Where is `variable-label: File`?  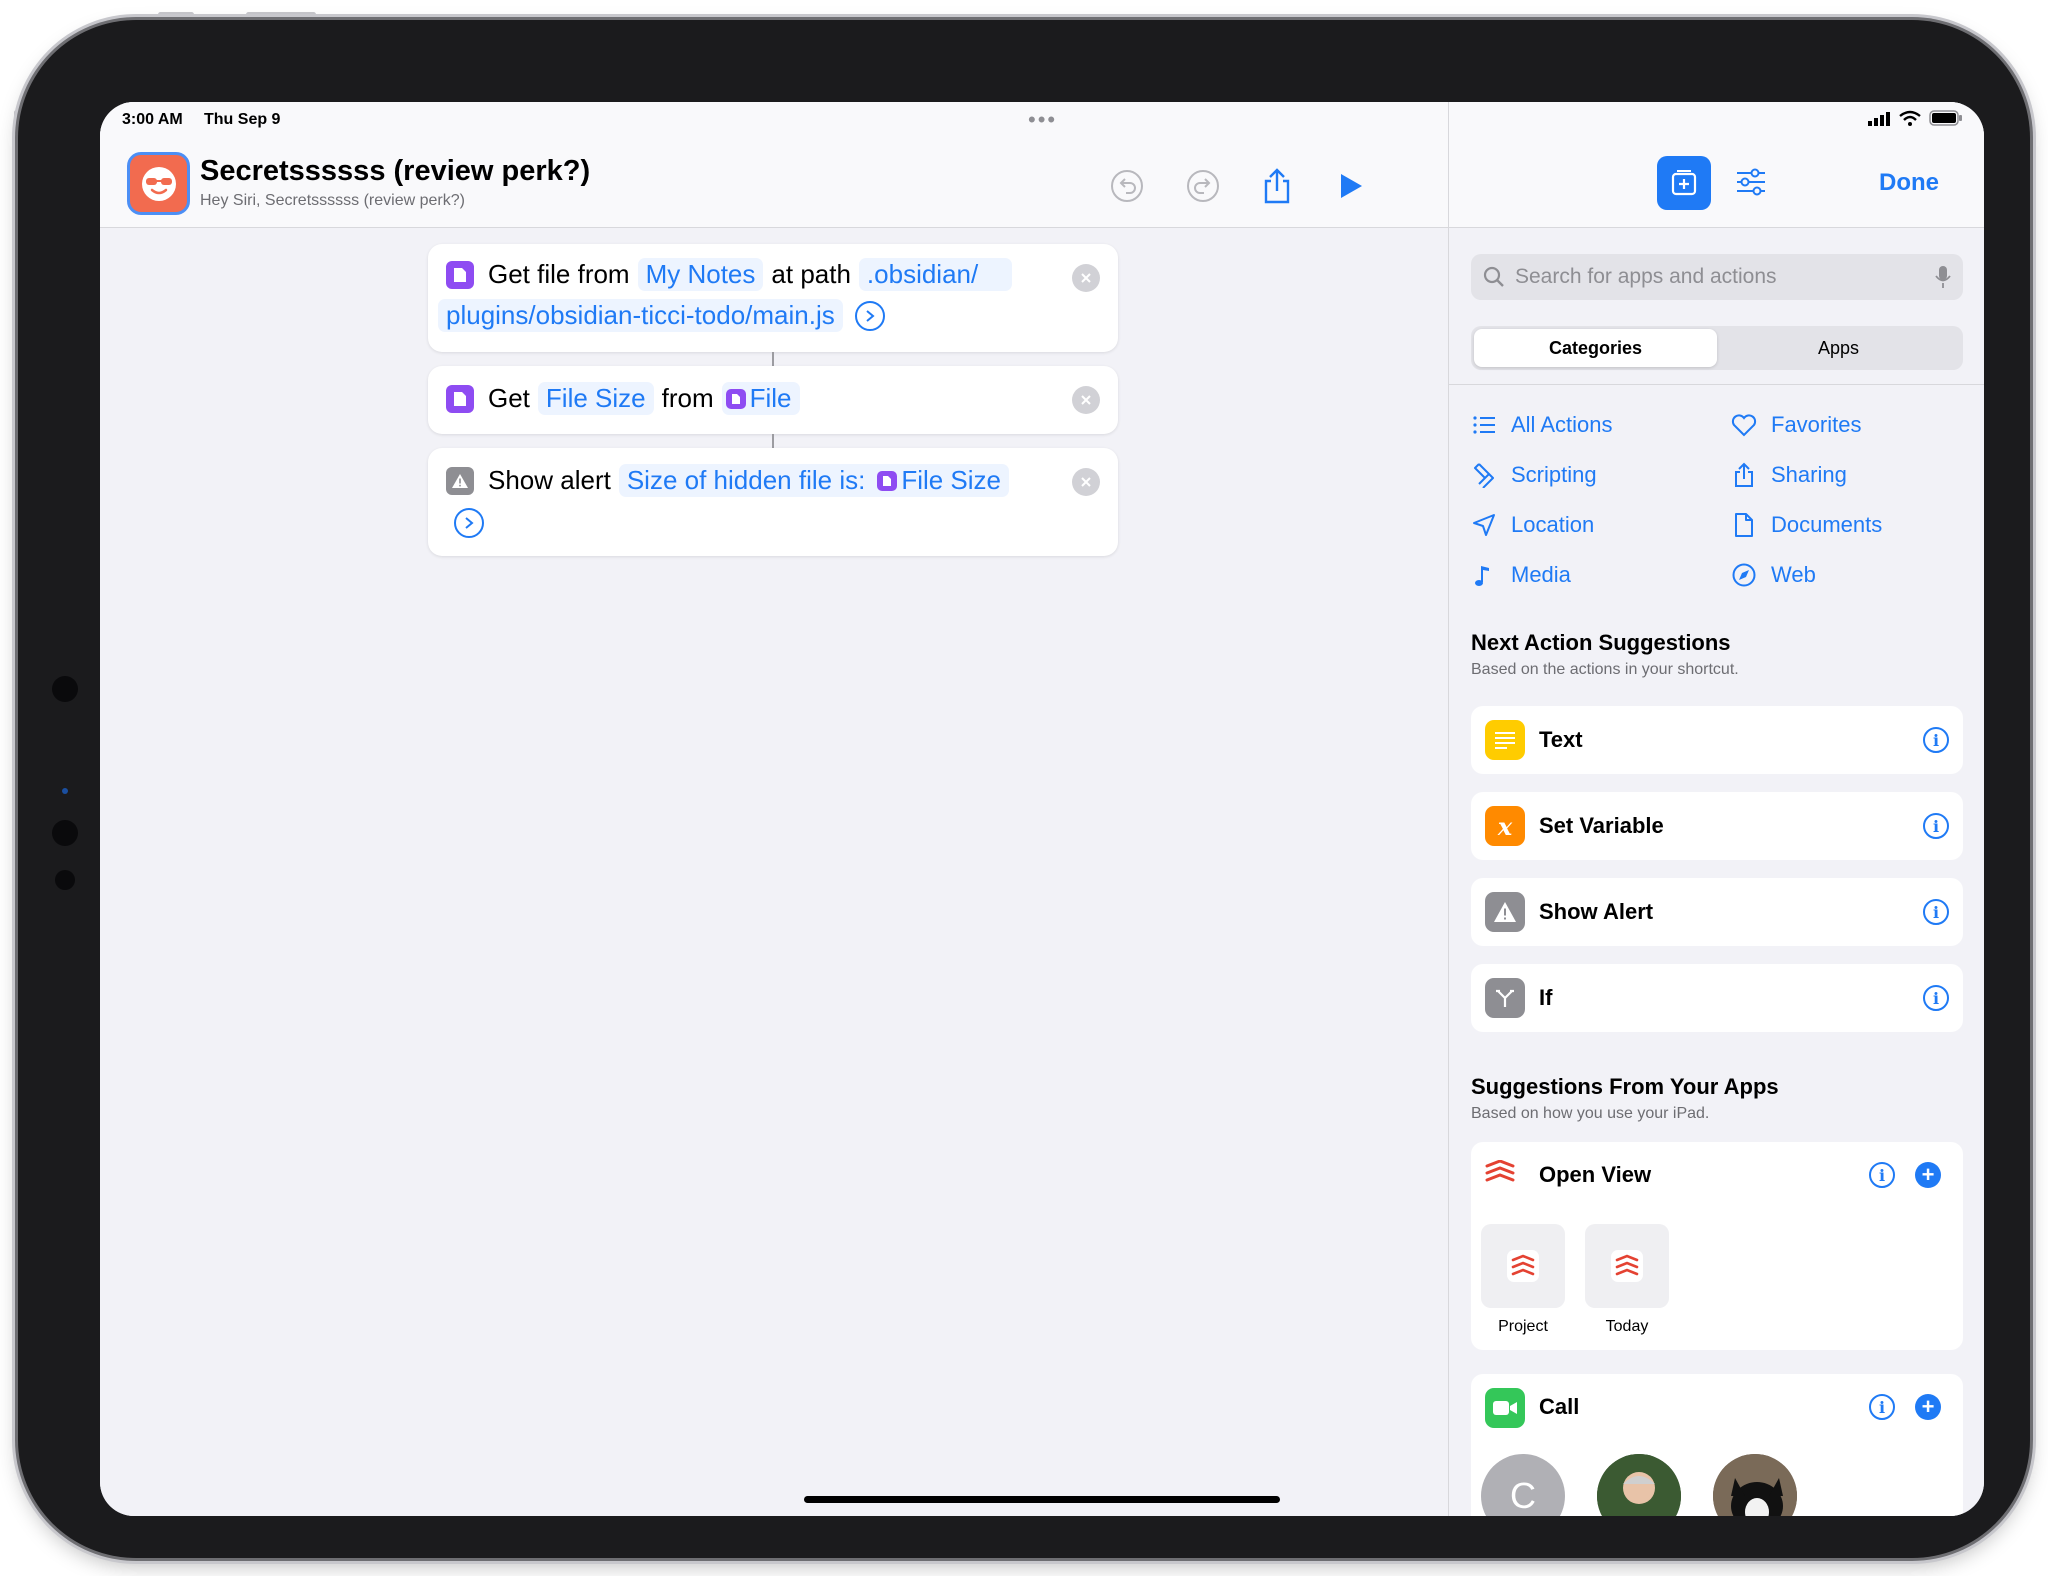 variable-label: File is located at coordinates (770, 398).